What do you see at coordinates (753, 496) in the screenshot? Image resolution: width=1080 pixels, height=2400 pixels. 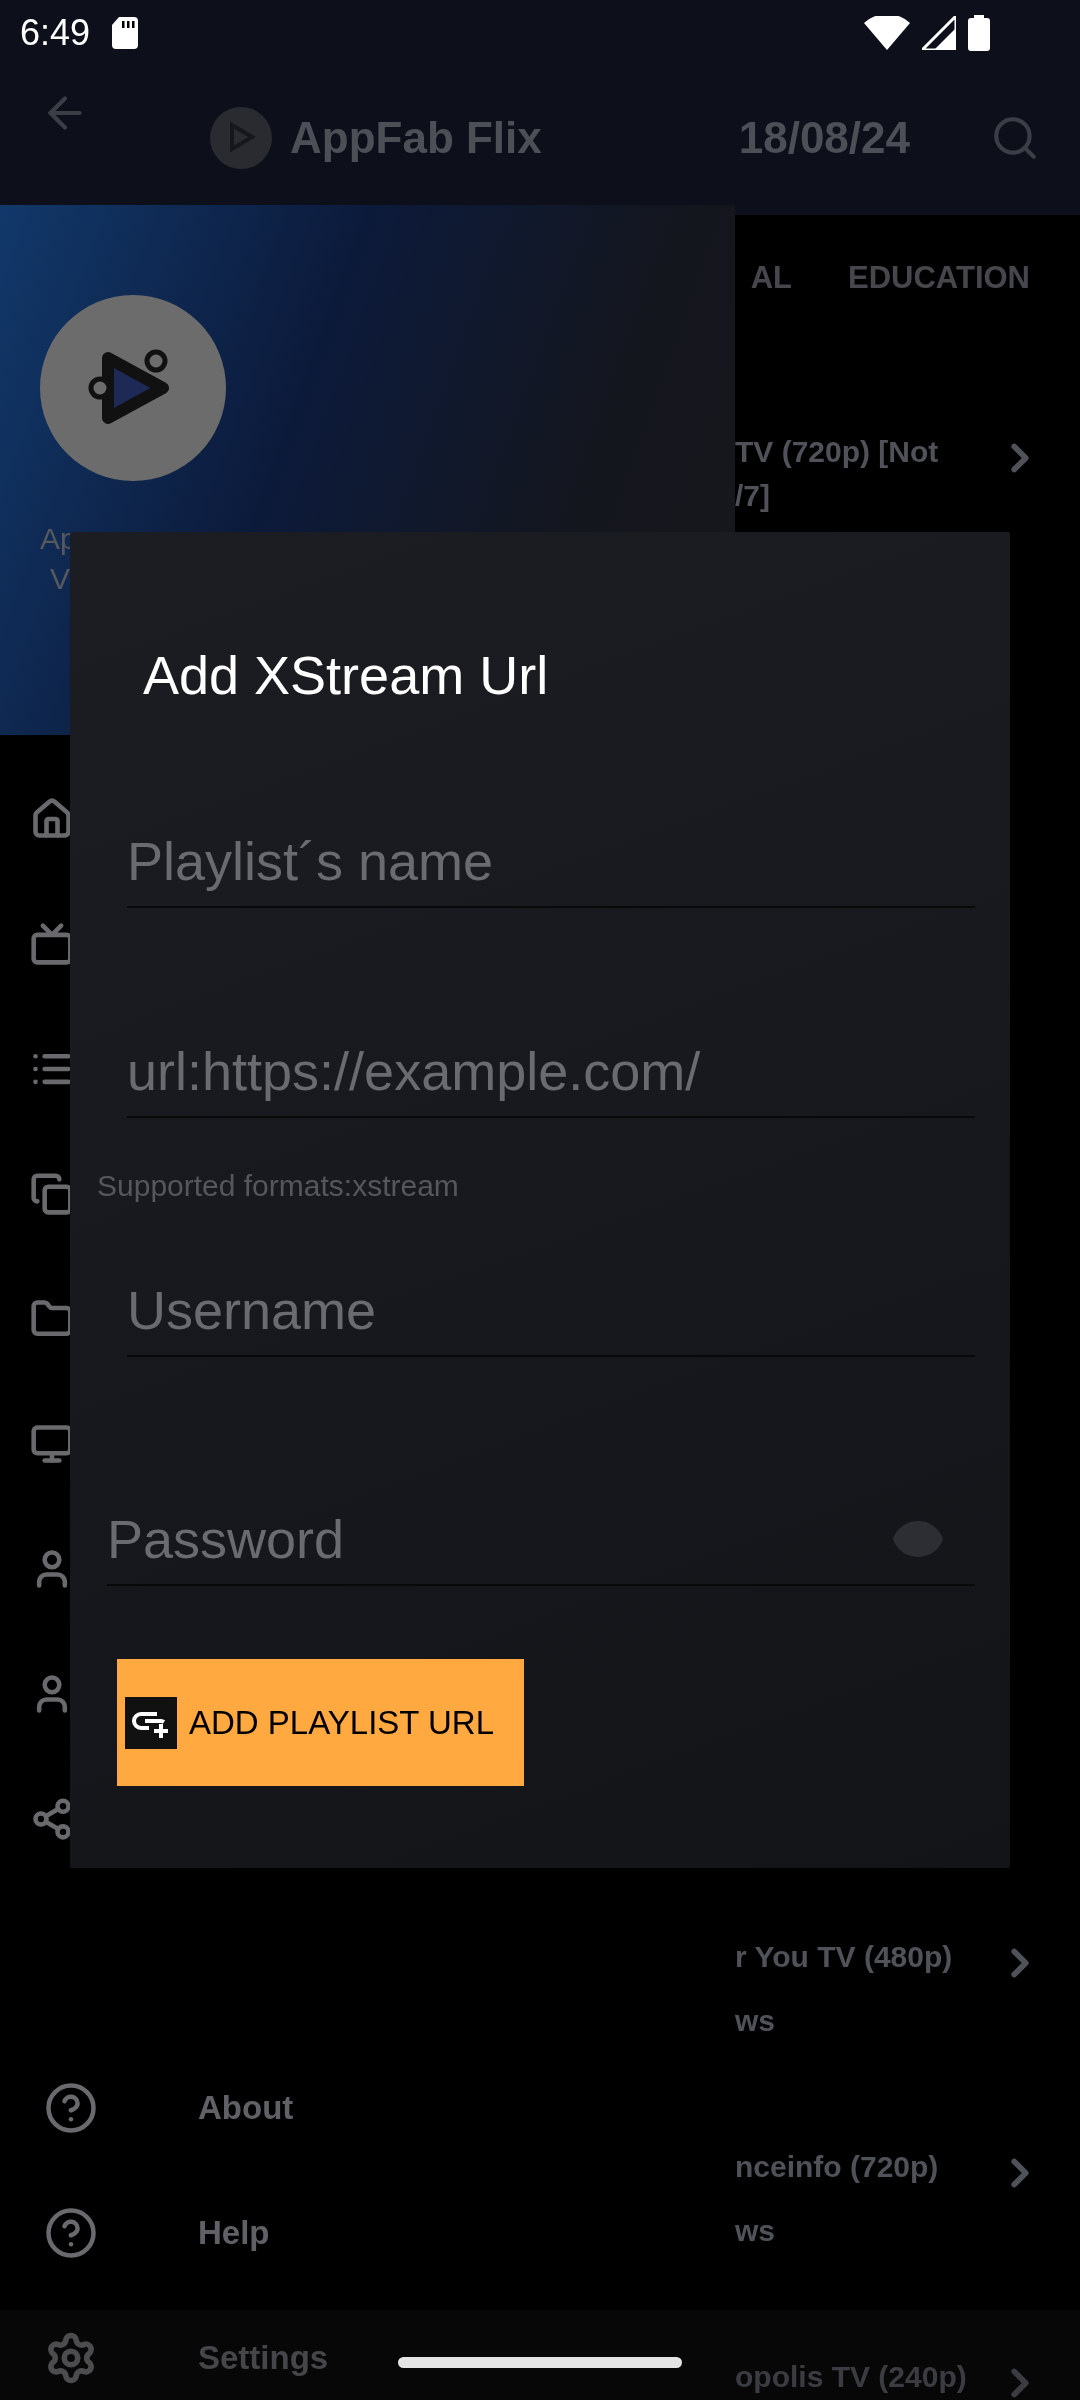 I see `channel-title: /7]` at bounding box center [753, 496].